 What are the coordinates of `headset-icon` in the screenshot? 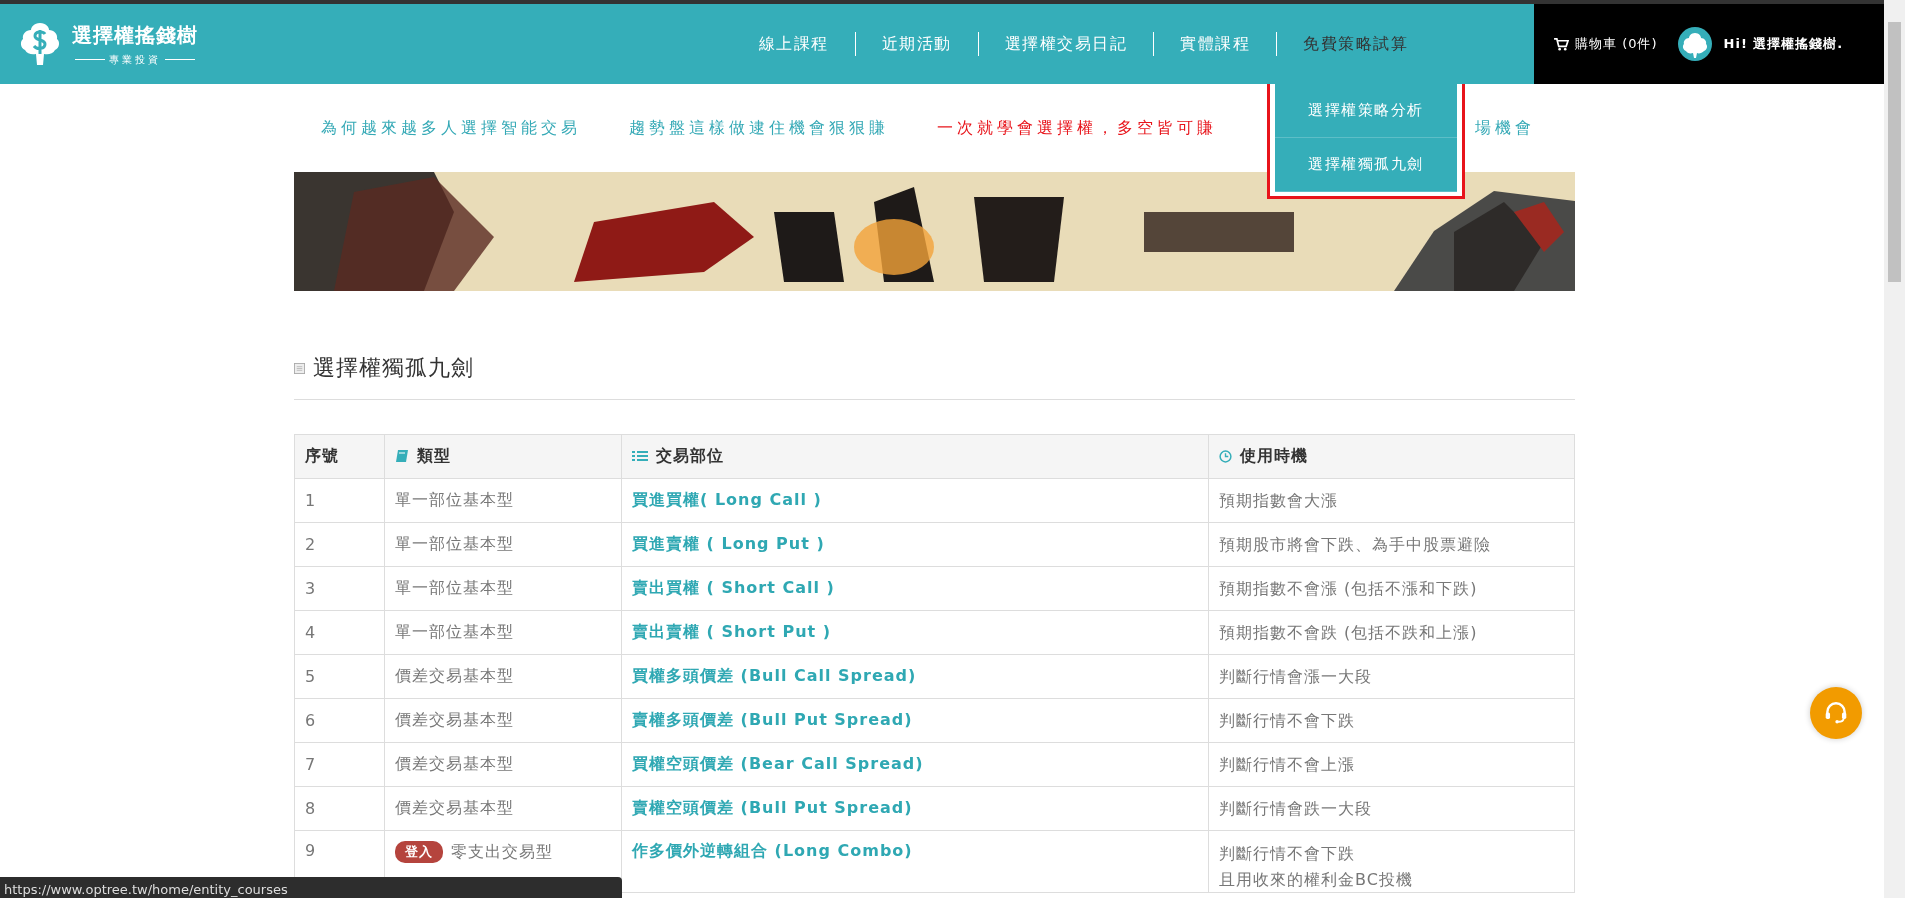 It's located at (1836, 713).